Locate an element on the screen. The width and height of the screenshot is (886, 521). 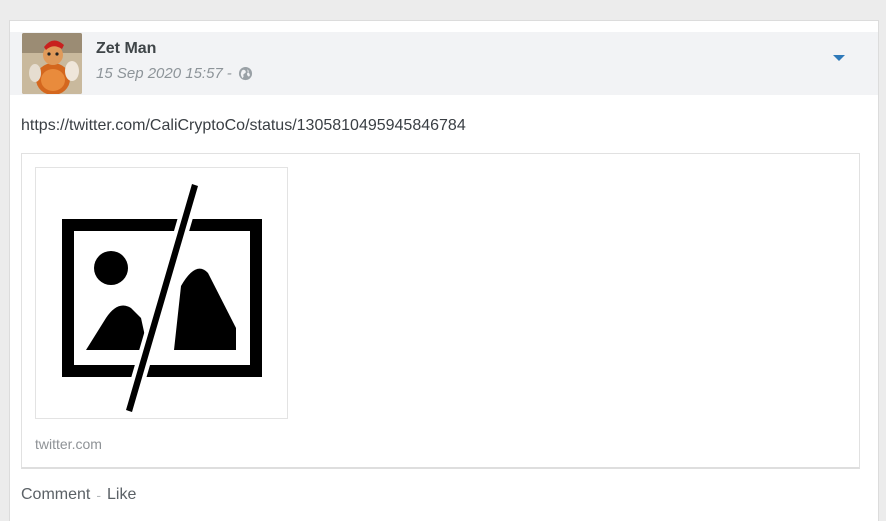
like-button: Like is located at coordinates (121, 495).